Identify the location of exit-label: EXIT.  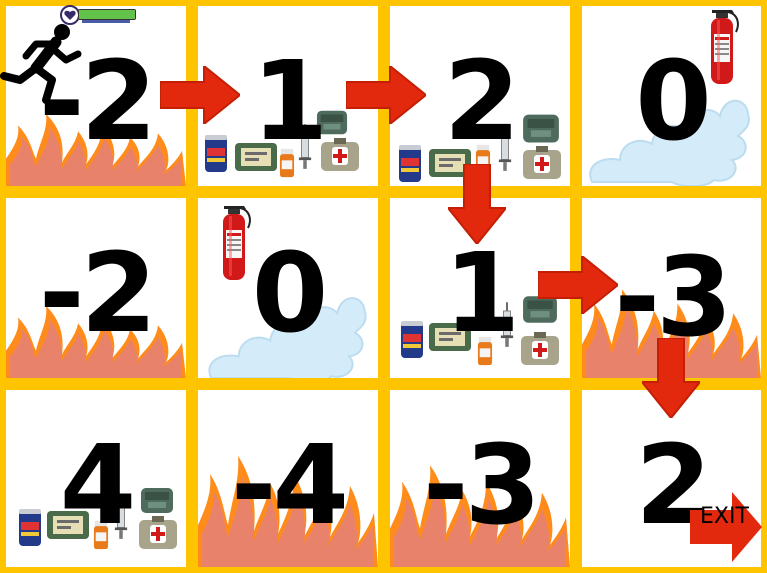
(724, 516).